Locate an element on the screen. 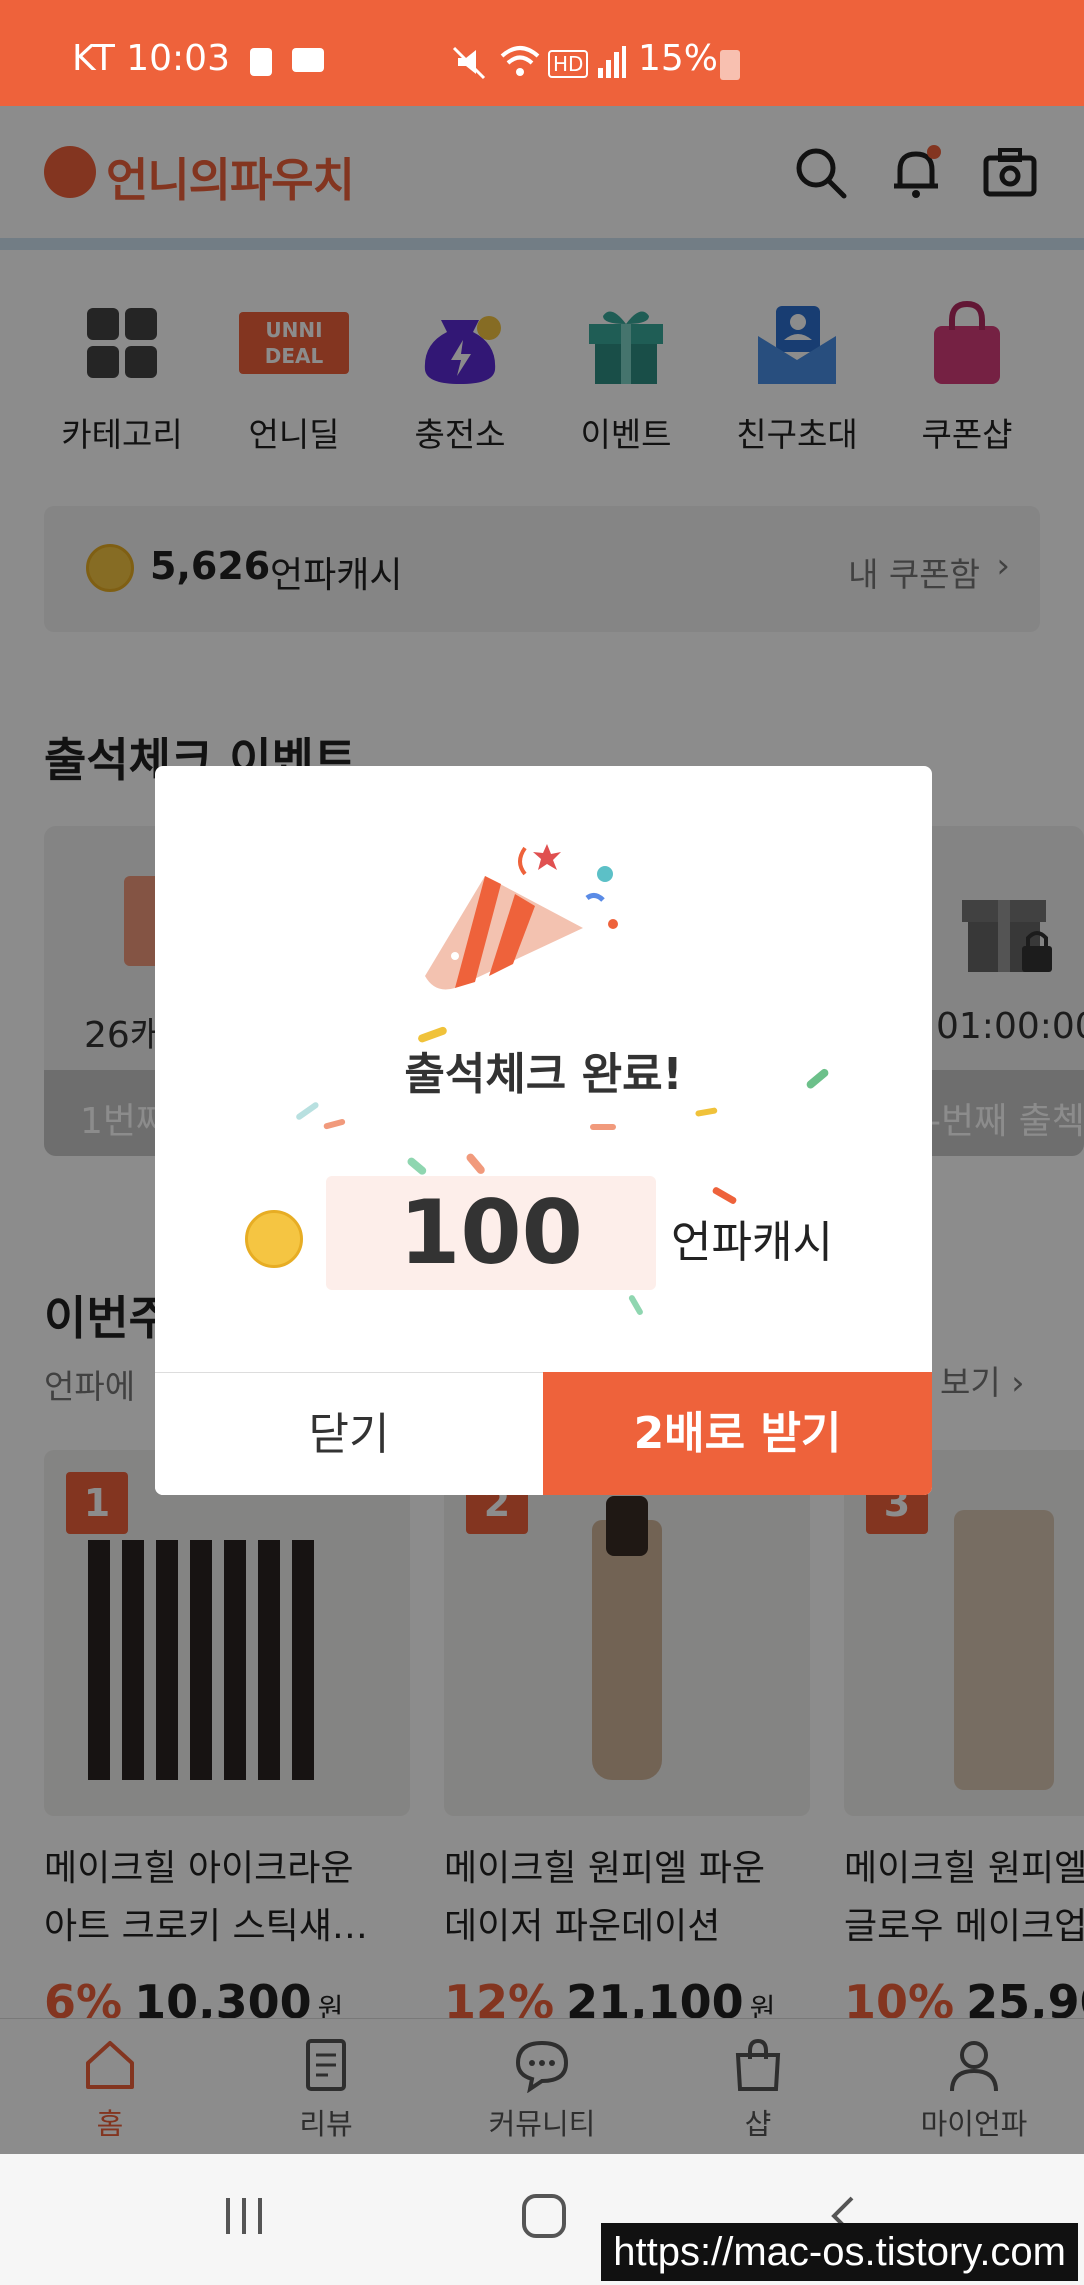 The image size is (1084, 2285). home-button-icon is located at coordinates (544, 2216).